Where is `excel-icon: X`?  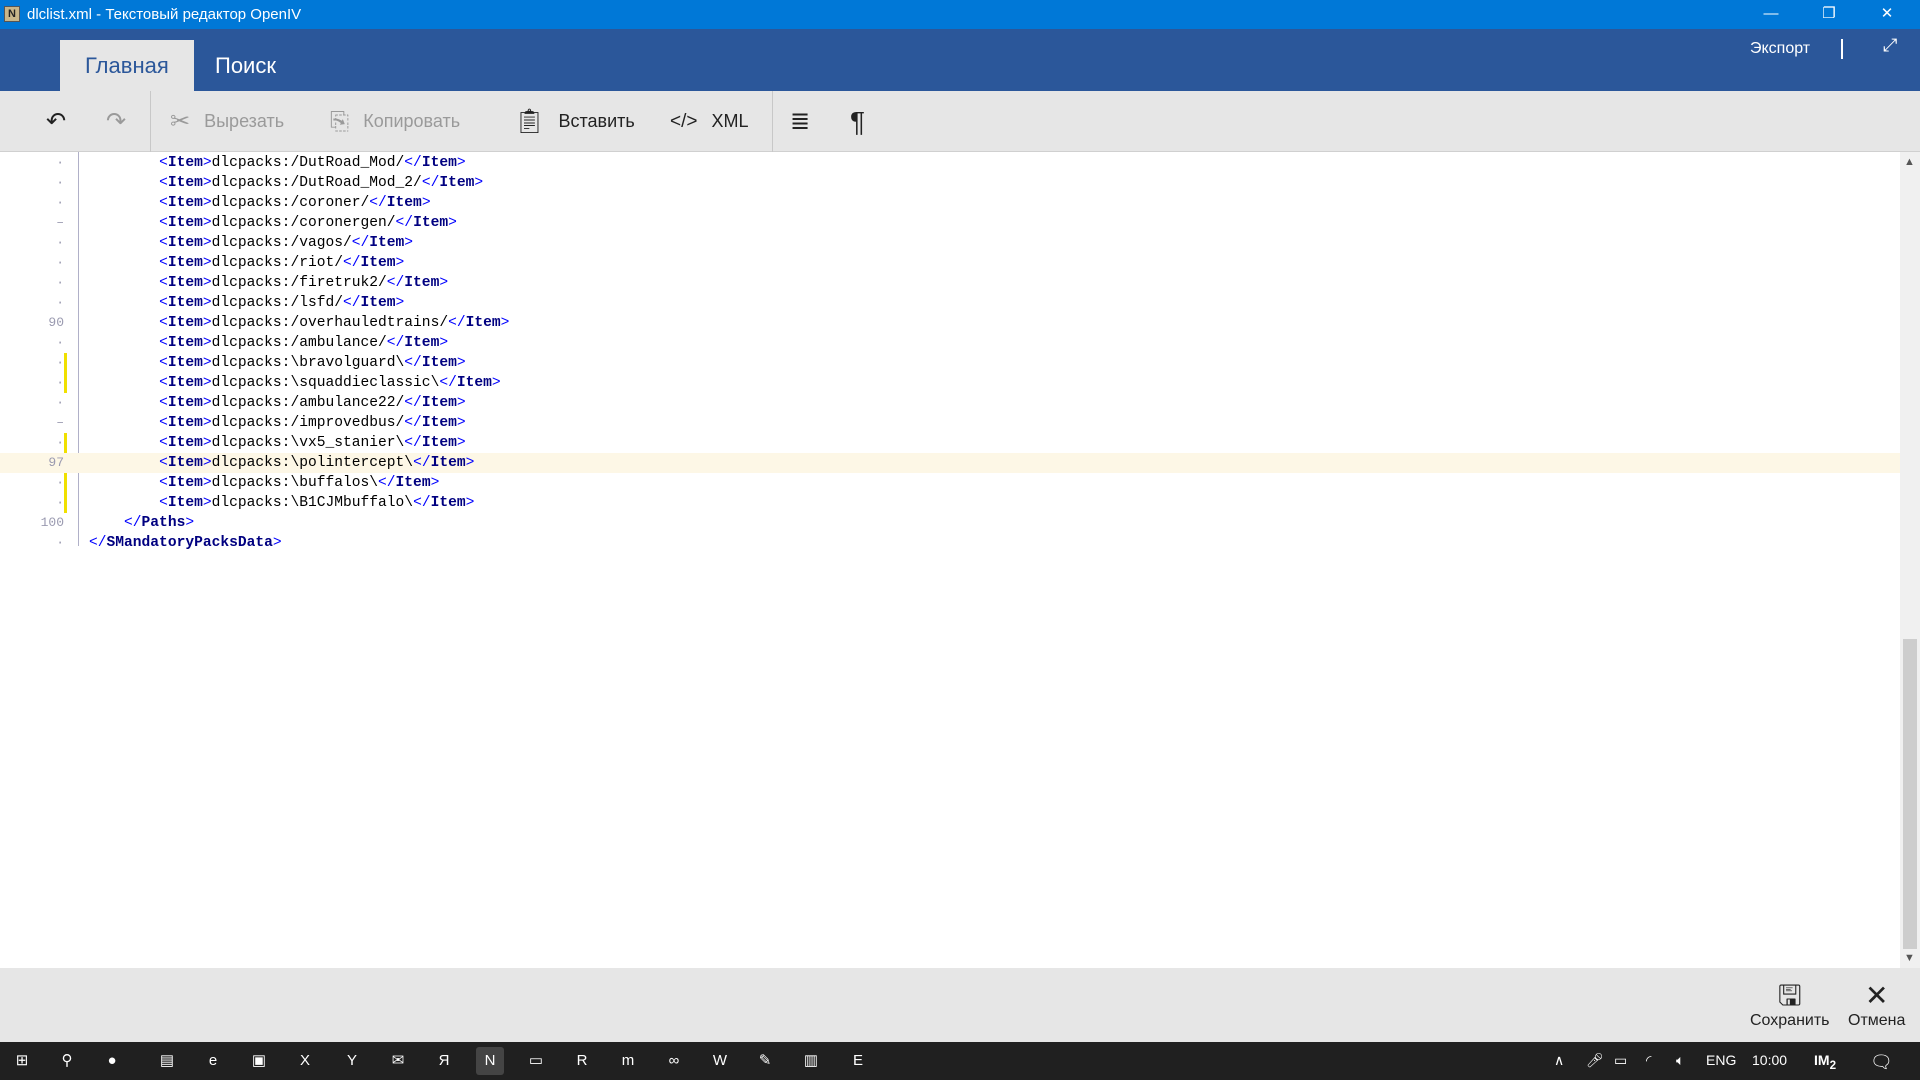
excel-icon: X is located at coordinates (305, 1061).